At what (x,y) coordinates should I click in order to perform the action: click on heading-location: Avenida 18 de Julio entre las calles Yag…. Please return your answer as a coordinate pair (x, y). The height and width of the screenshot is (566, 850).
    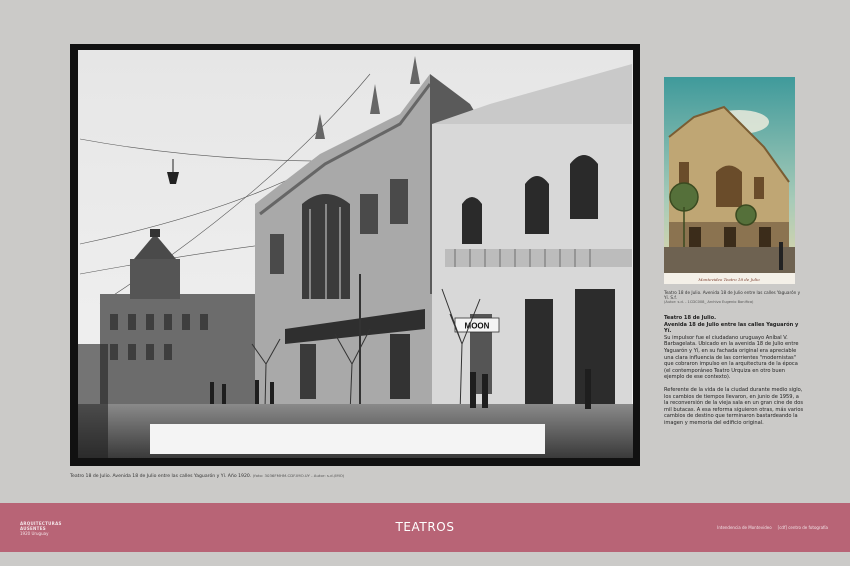
    Looking at the image, I should click on (731, 328).